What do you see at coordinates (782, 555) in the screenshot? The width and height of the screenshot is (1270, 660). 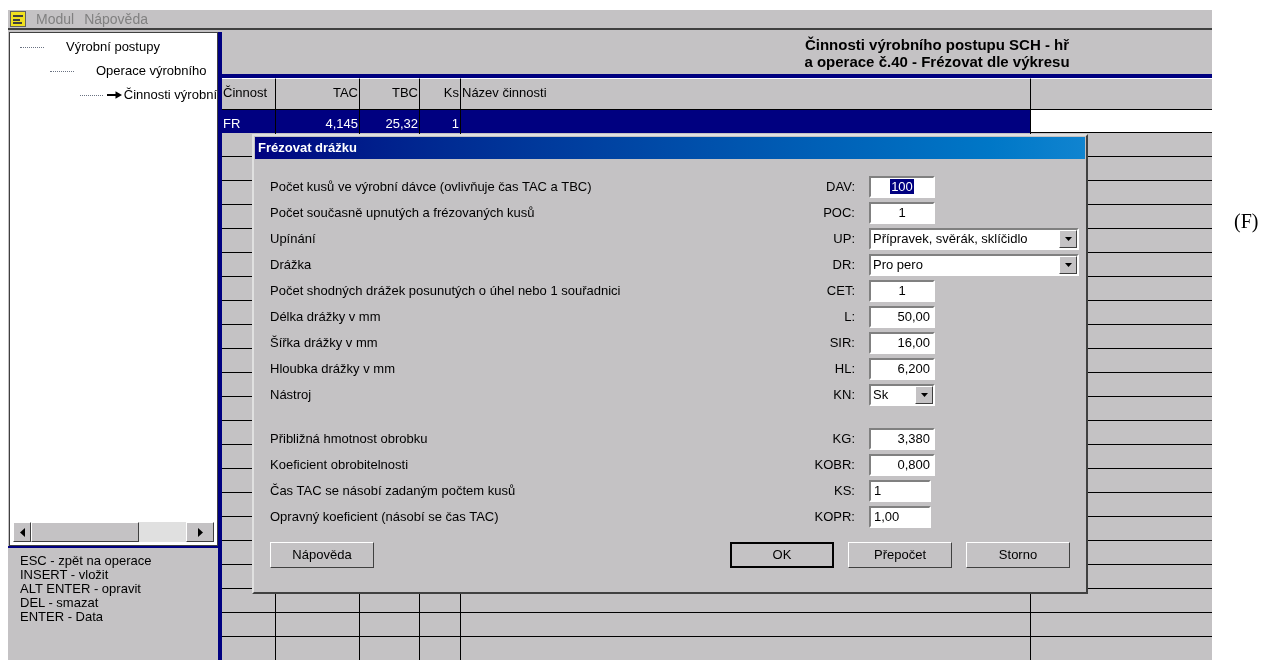 I see `dialog-button: OK` at bounding box center [782, 555].